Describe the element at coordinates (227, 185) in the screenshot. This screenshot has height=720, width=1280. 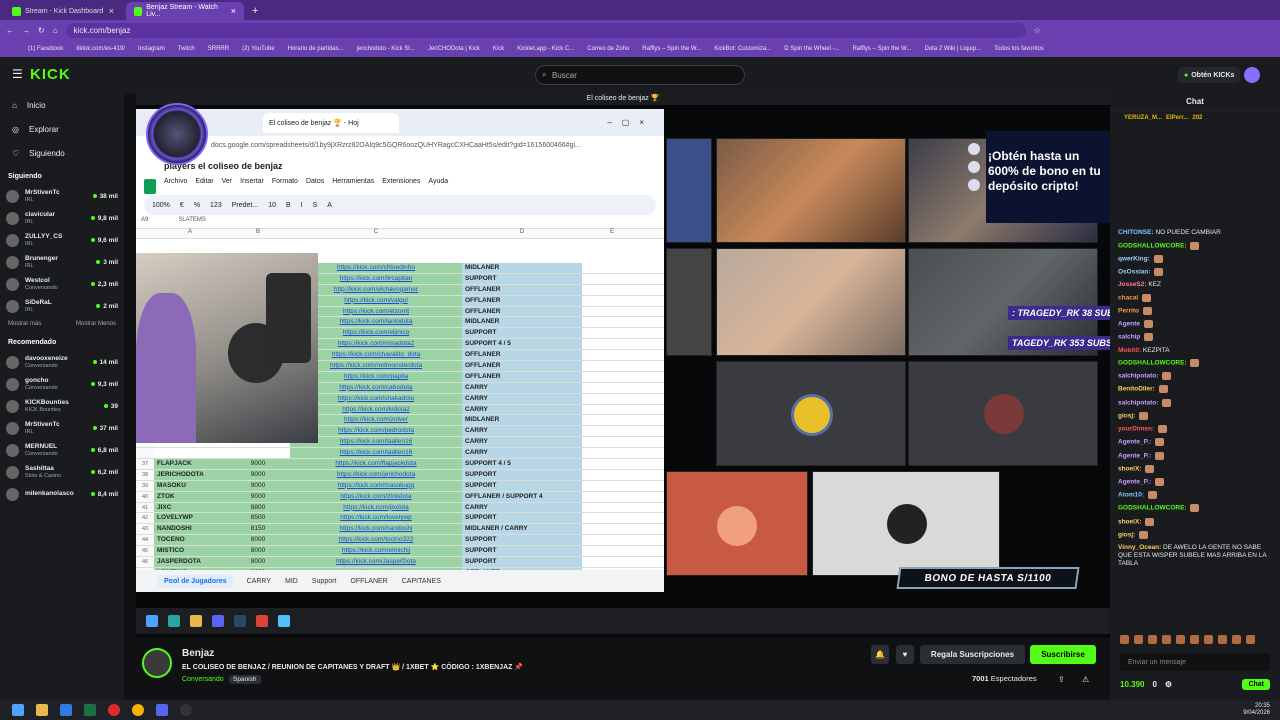
I see `menu-item: Ver` at that location.